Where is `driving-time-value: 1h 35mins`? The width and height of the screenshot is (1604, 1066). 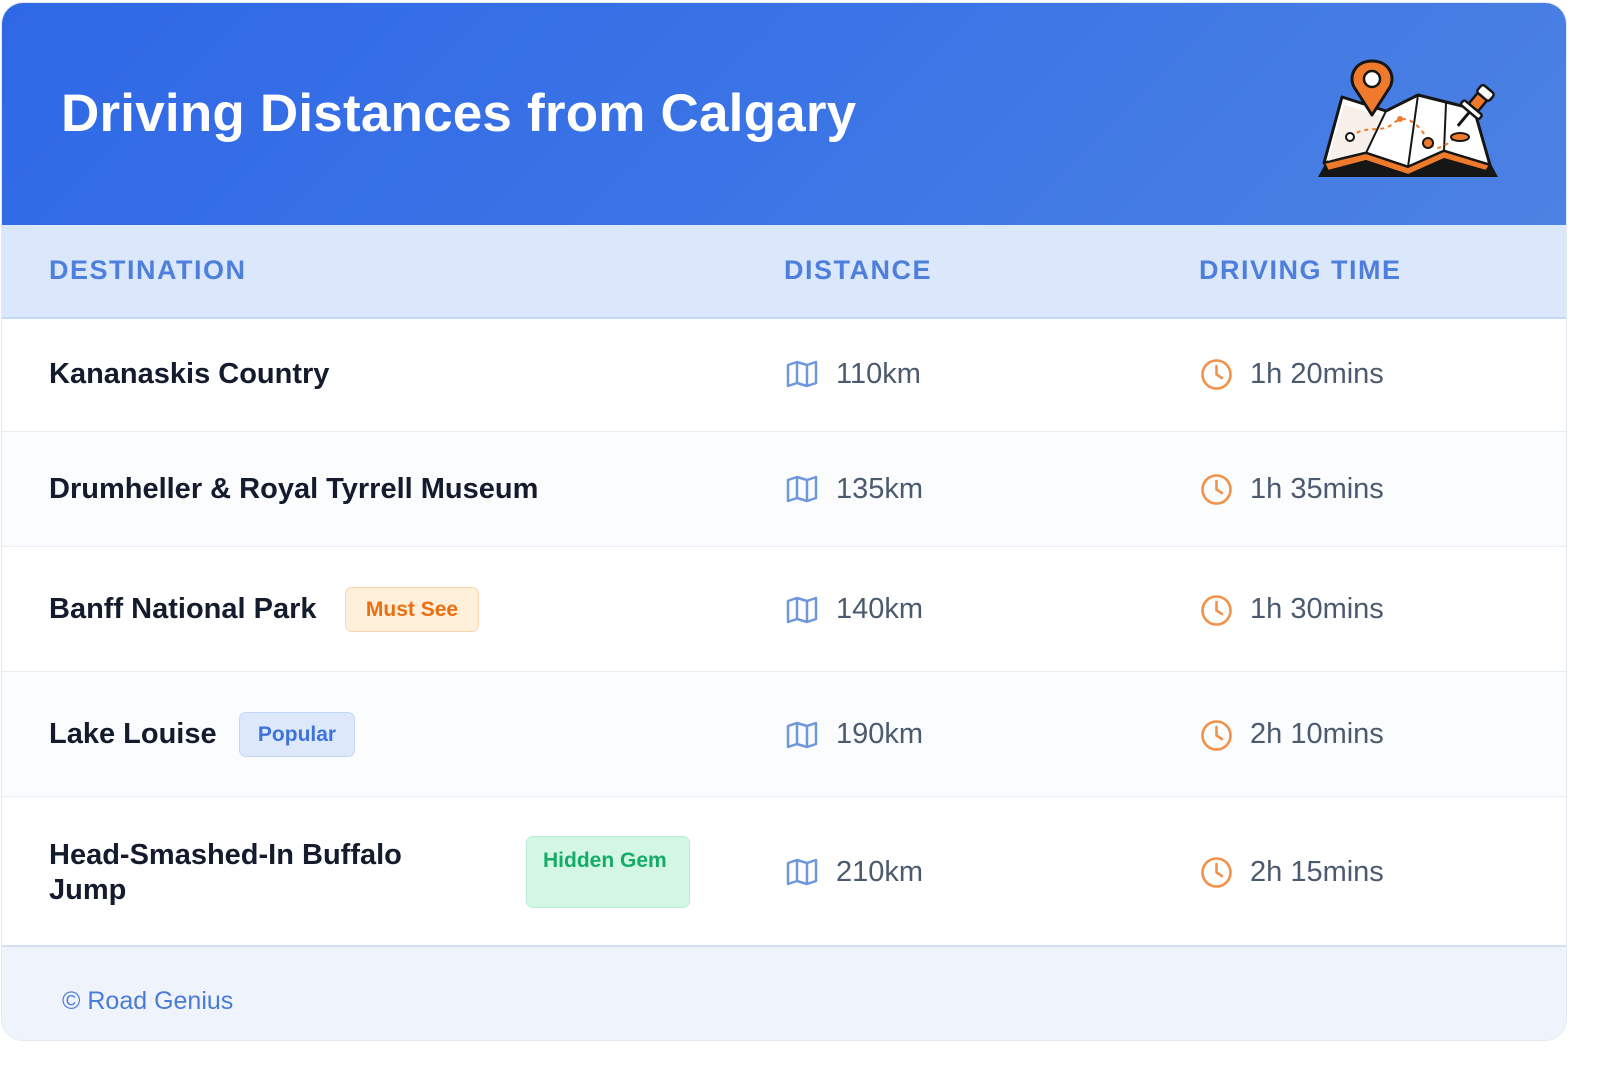
driving-time-value: 1h 35mins is located at coordinates (1317, 489).